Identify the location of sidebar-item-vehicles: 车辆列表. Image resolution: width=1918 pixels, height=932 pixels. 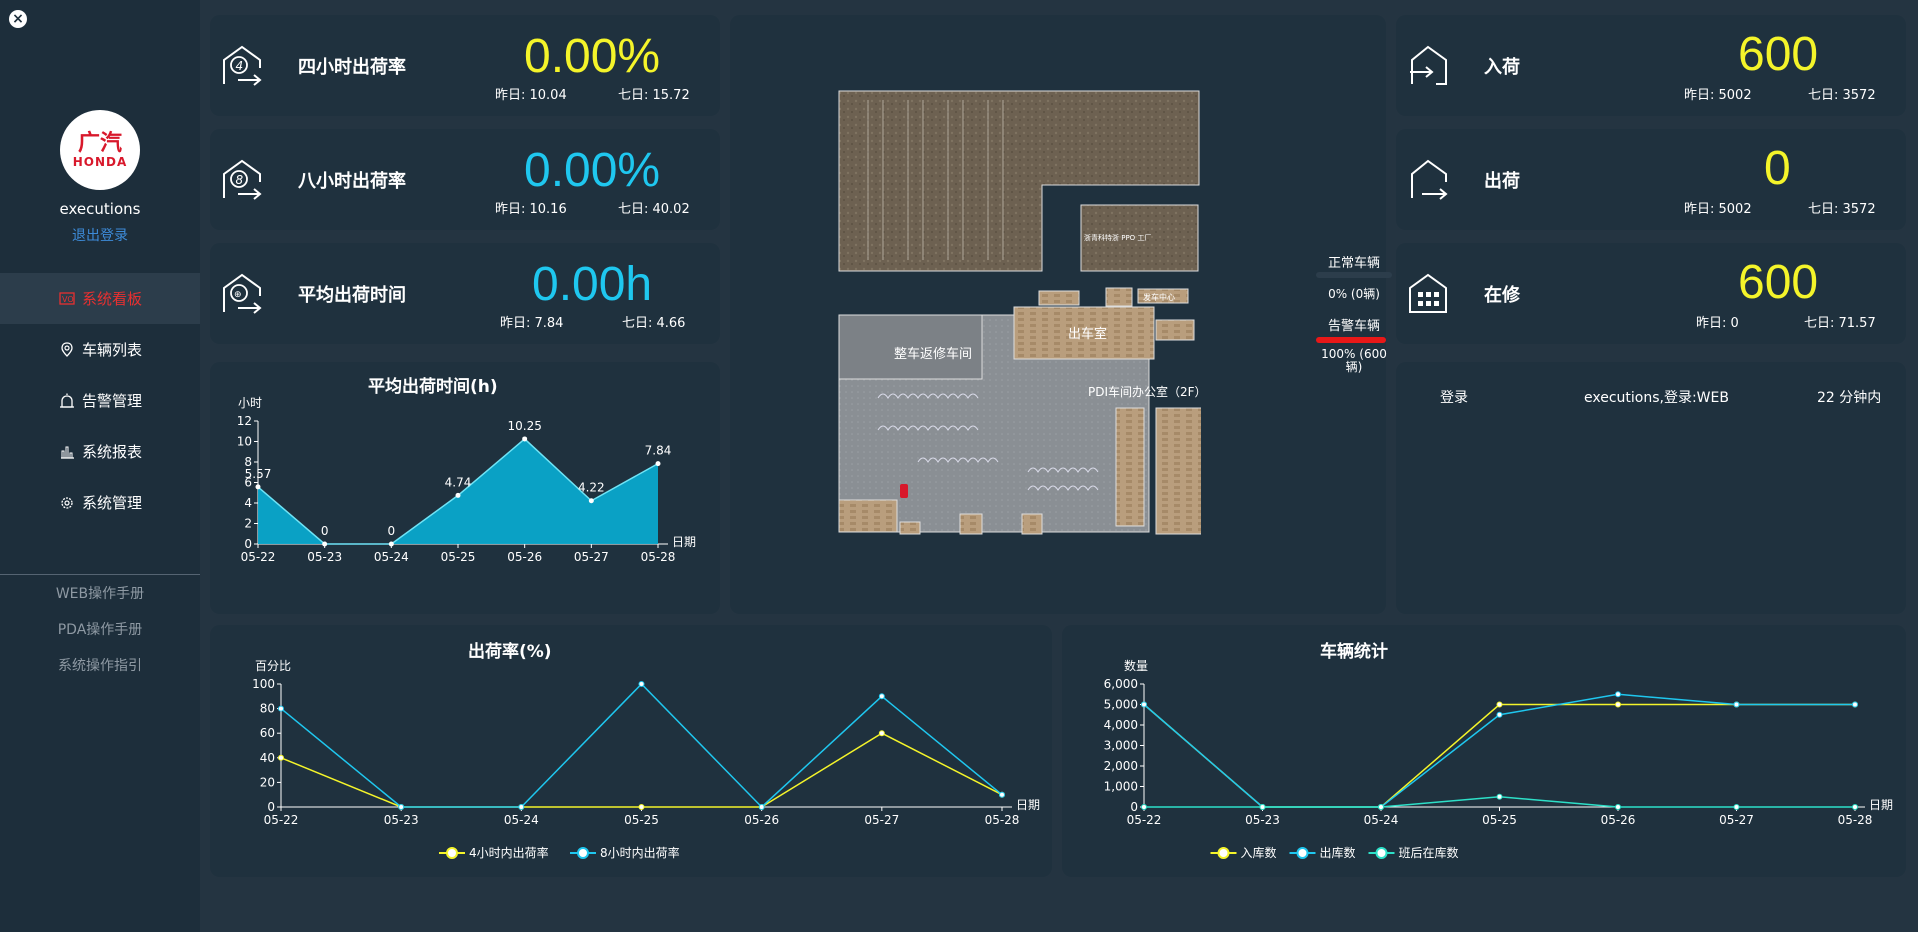
(100, 349).